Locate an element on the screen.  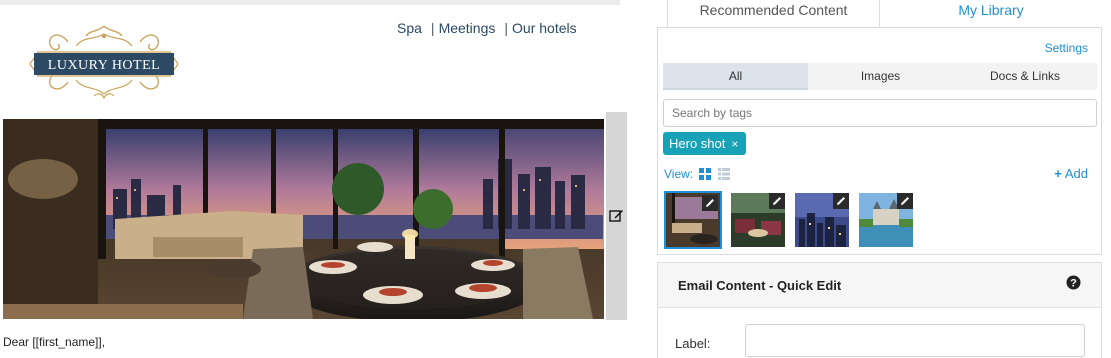
edit-icon is located at coordinates (616, 215).